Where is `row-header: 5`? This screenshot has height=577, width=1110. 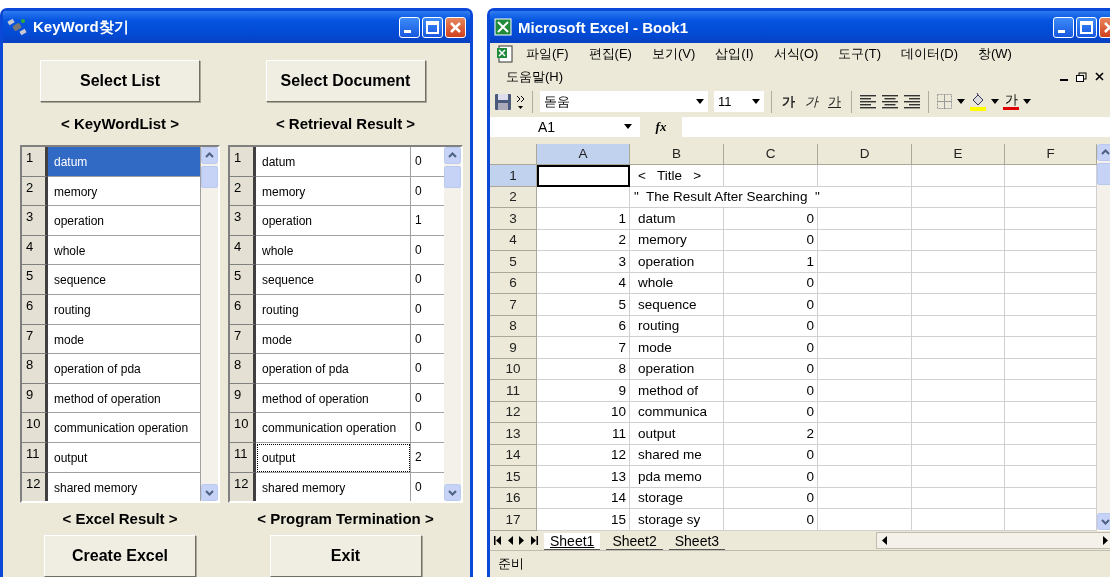
row-header: 5 is located at coordinates (513, 262).